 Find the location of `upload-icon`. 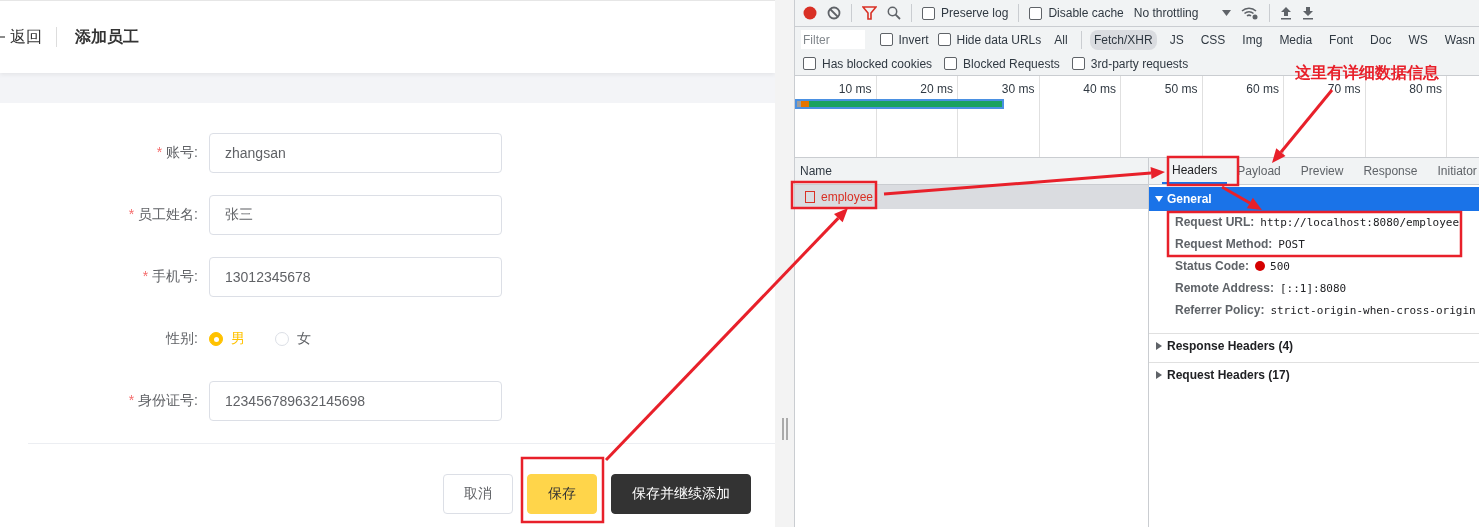

upload-icon is located at coordinates (1286, 13).